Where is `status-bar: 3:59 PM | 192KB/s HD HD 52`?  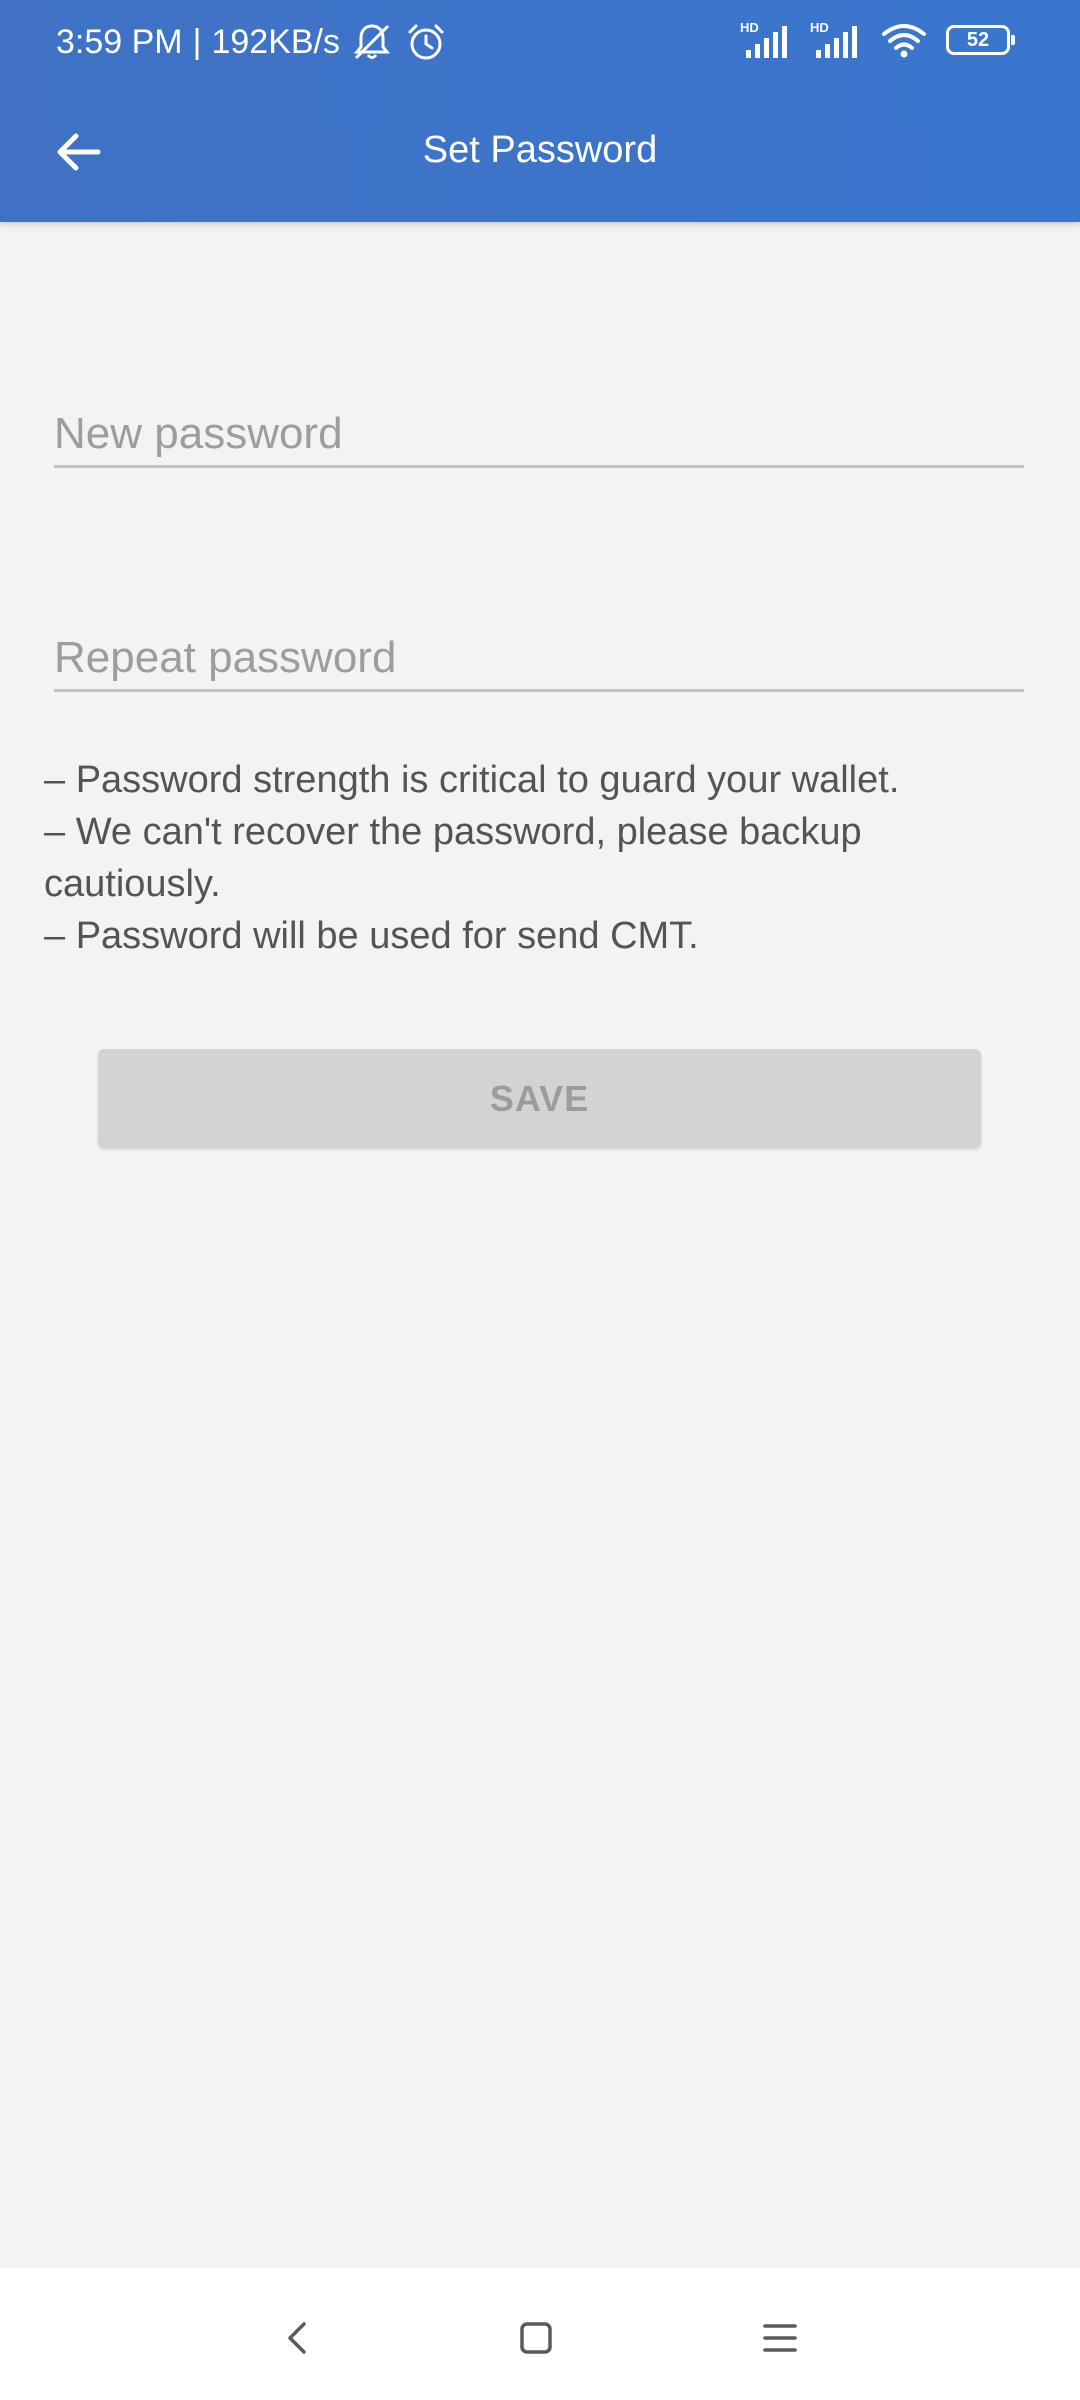
status-bar: 3:59 PM | 192KB/s HD HD 52 is located at coordinates (540, 42).